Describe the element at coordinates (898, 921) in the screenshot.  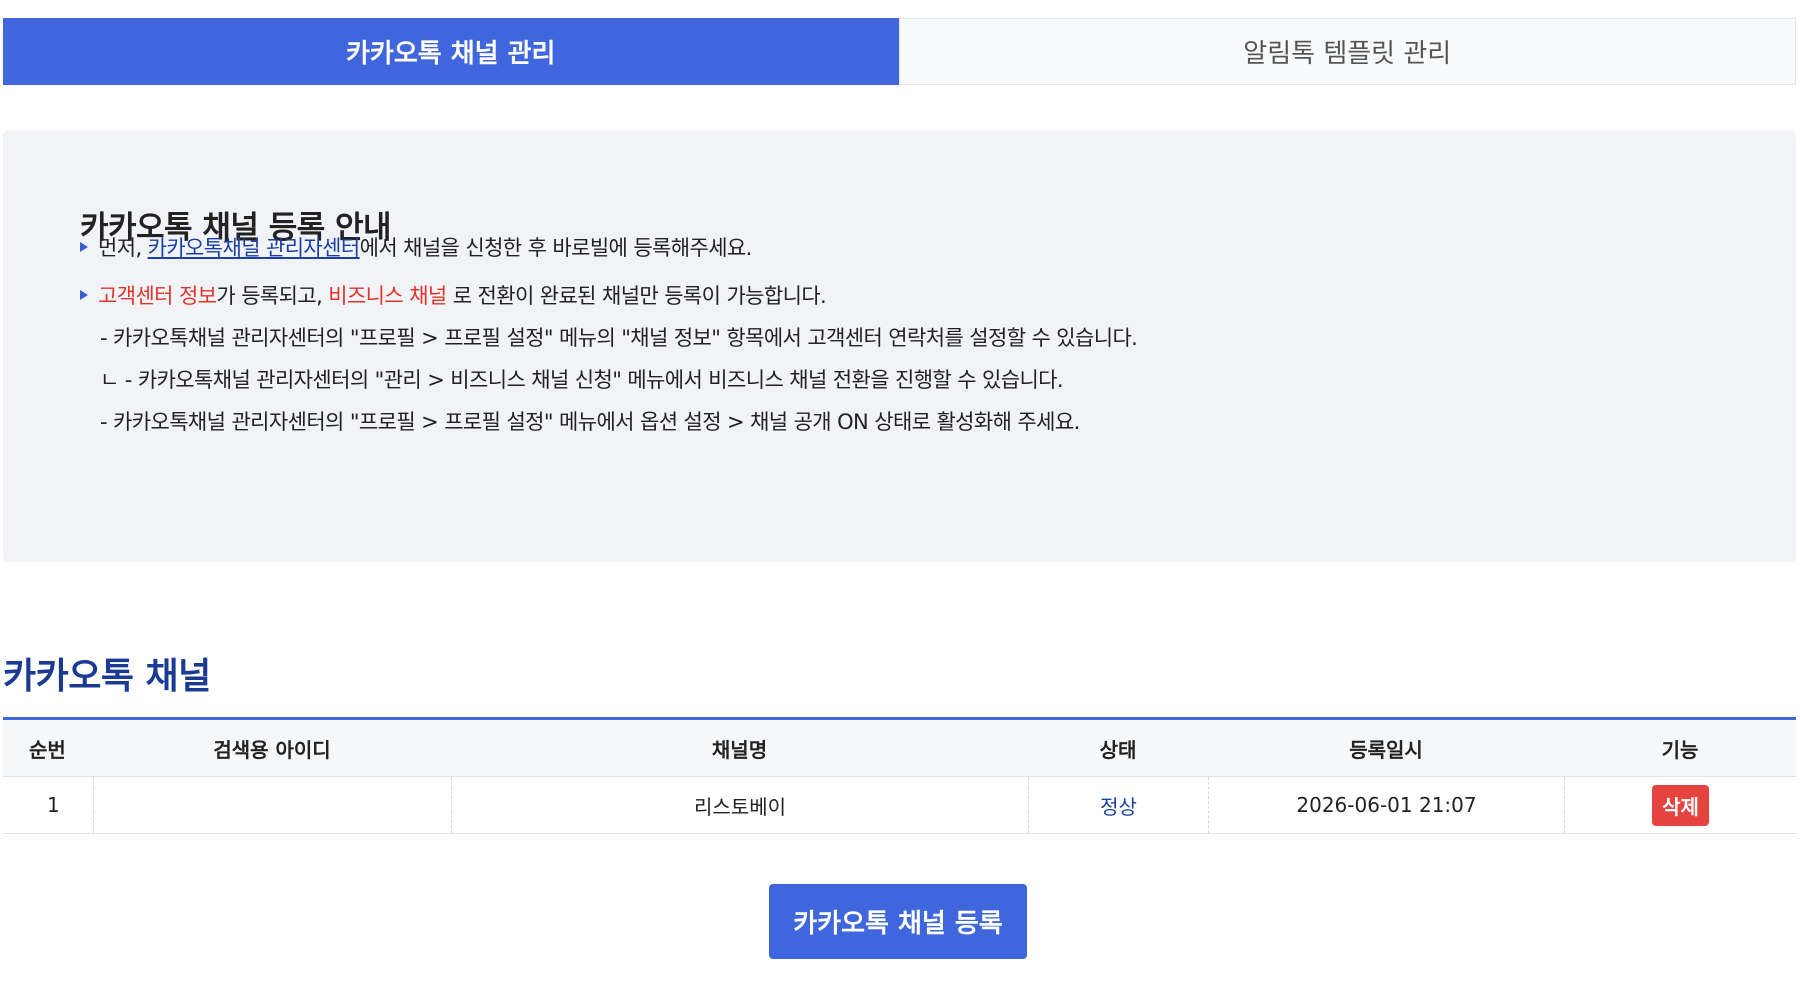
I see `register-channel-button: 카카오톡 채널 등록` at that location.